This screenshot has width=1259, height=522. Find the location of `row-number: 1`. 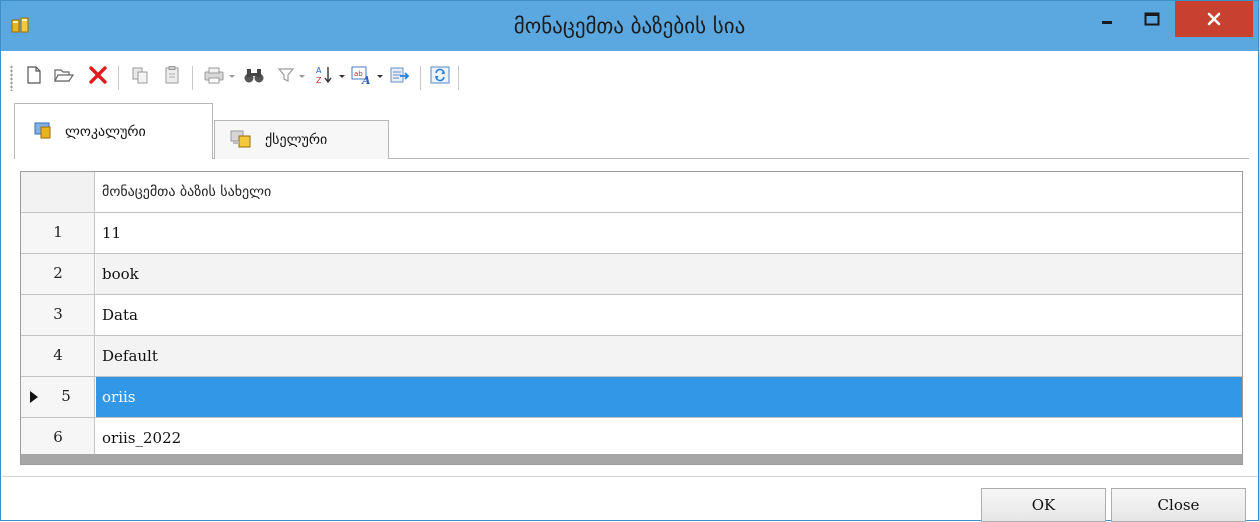

row-number: 1 is located at coordinates (58, 232).